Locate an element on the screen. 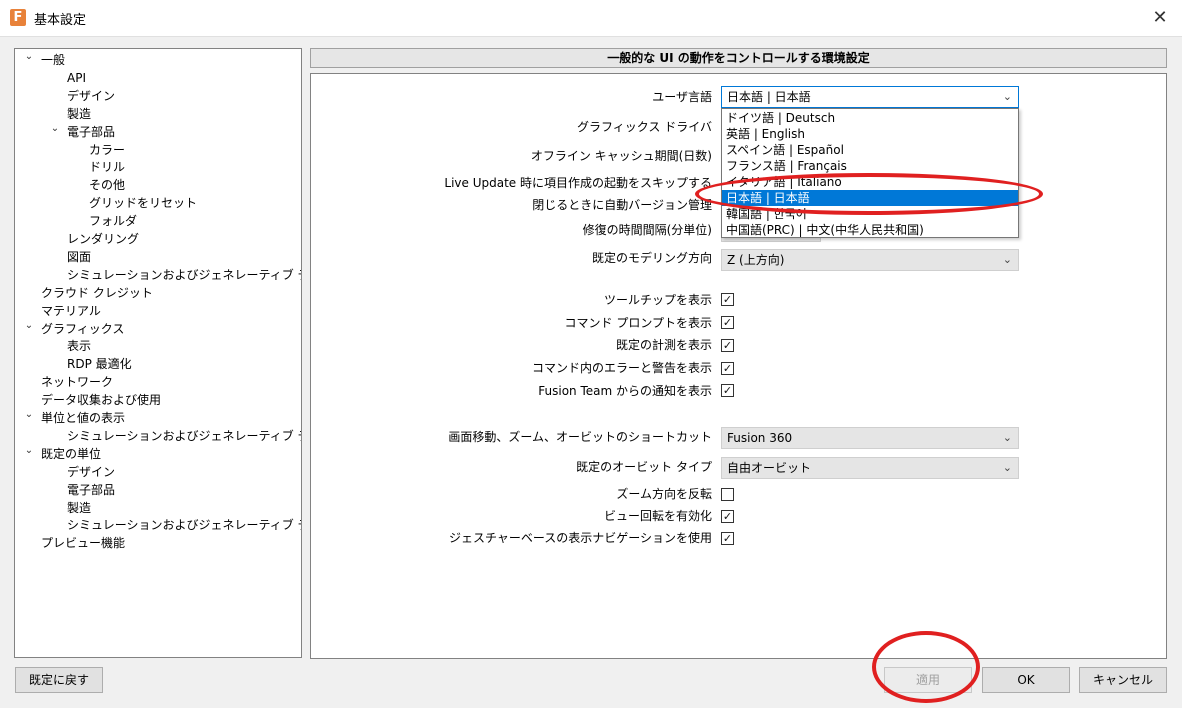 This screenshot has height=708, width=1182. tree-item: 表示 is located at coordinates (79, 346).